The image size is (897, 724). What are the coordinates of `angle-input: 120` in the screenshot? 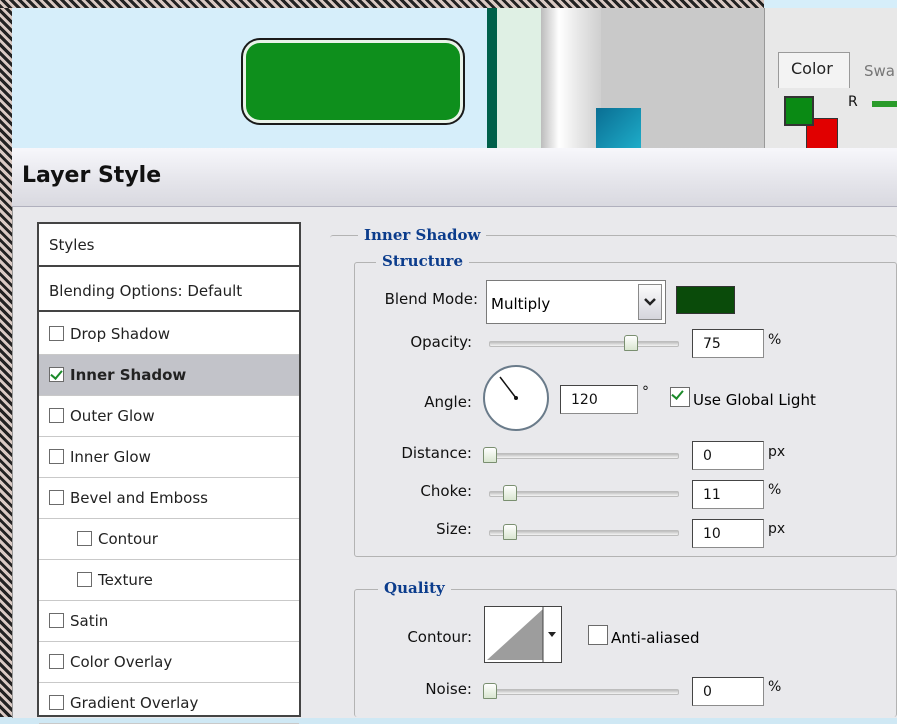 It's located at (599, 399).